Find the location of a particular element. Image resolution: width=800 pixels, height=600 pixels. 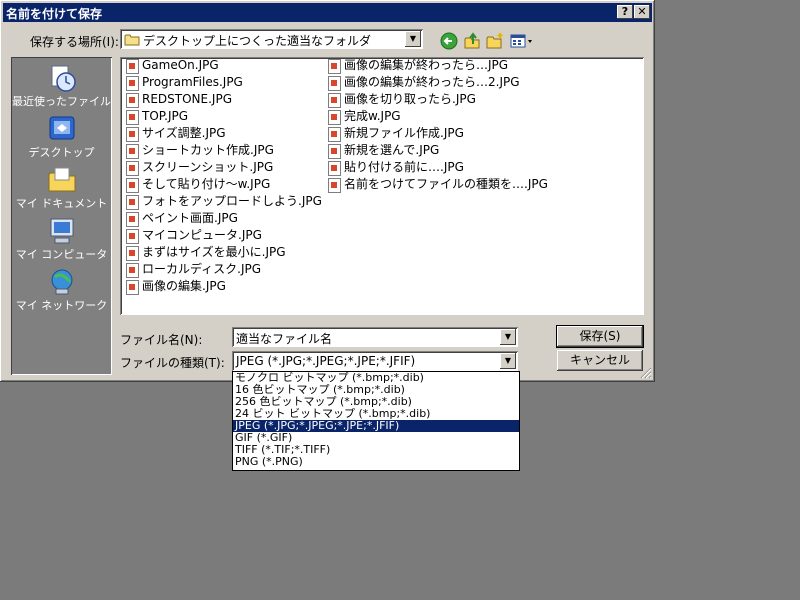

up-folder-icon is located at coordinates (472, 41).